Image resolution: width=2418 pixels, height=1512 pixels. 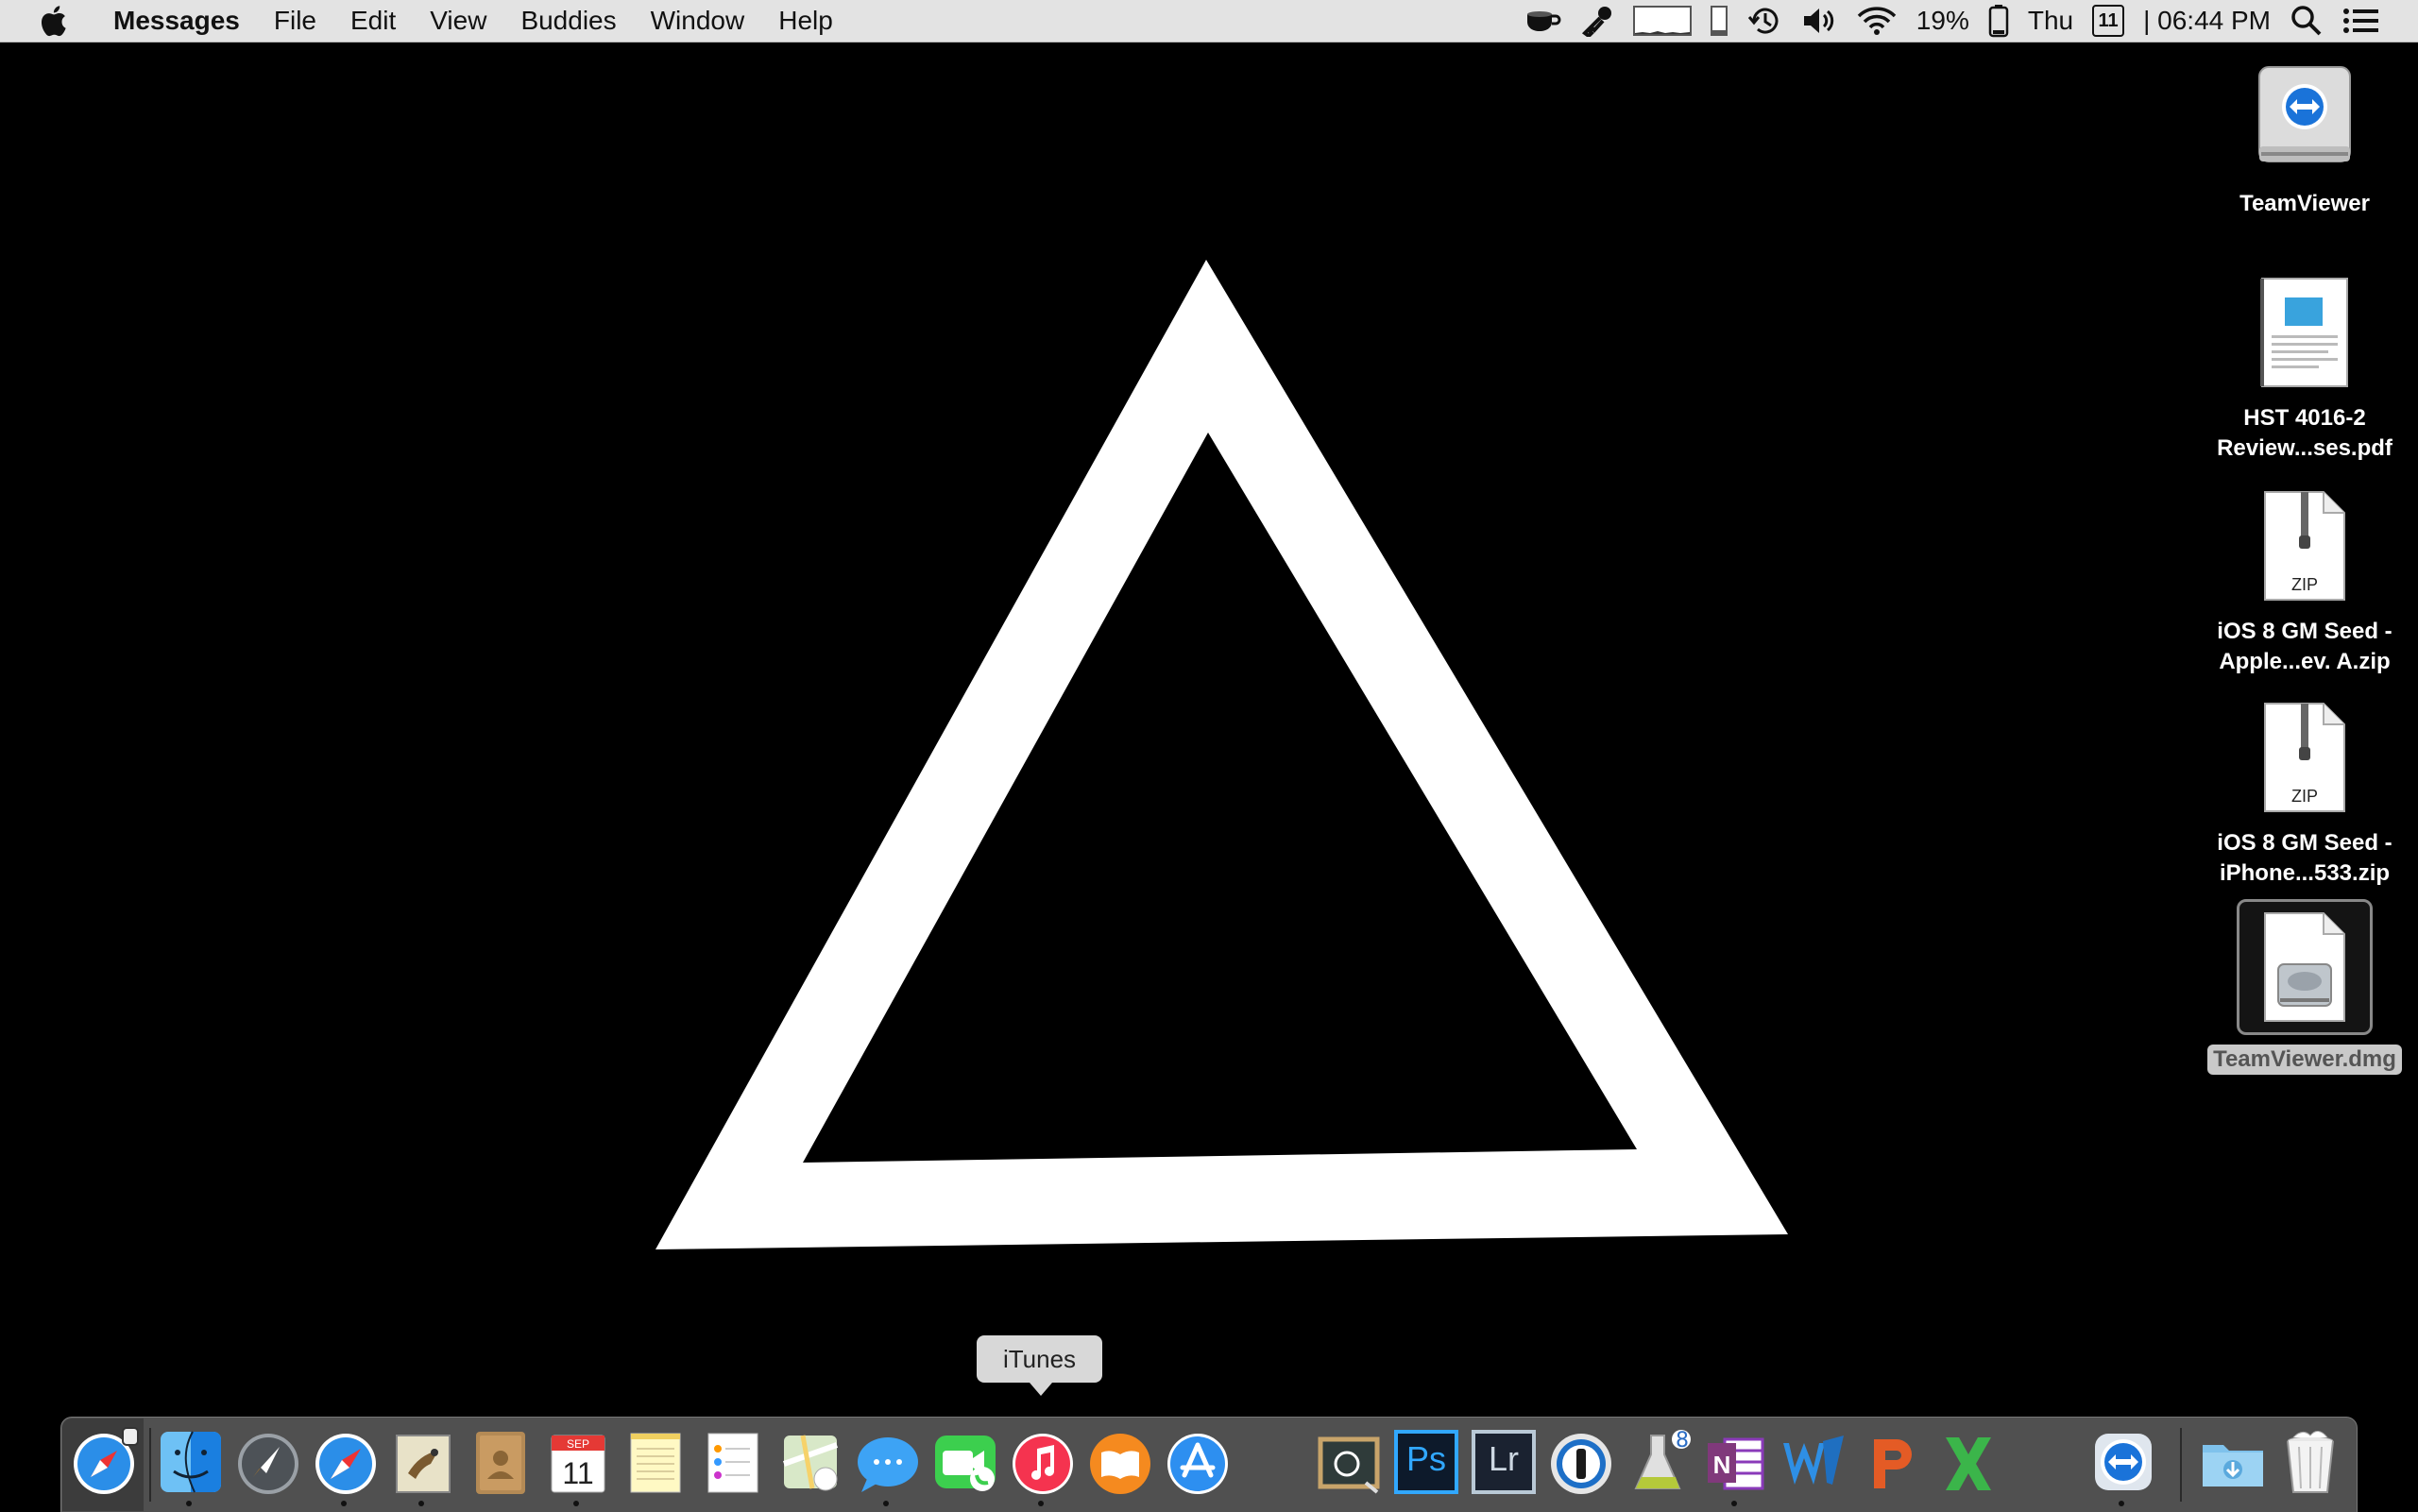 I want to click on memory-bar-icon, so click(x=1719, y=21).